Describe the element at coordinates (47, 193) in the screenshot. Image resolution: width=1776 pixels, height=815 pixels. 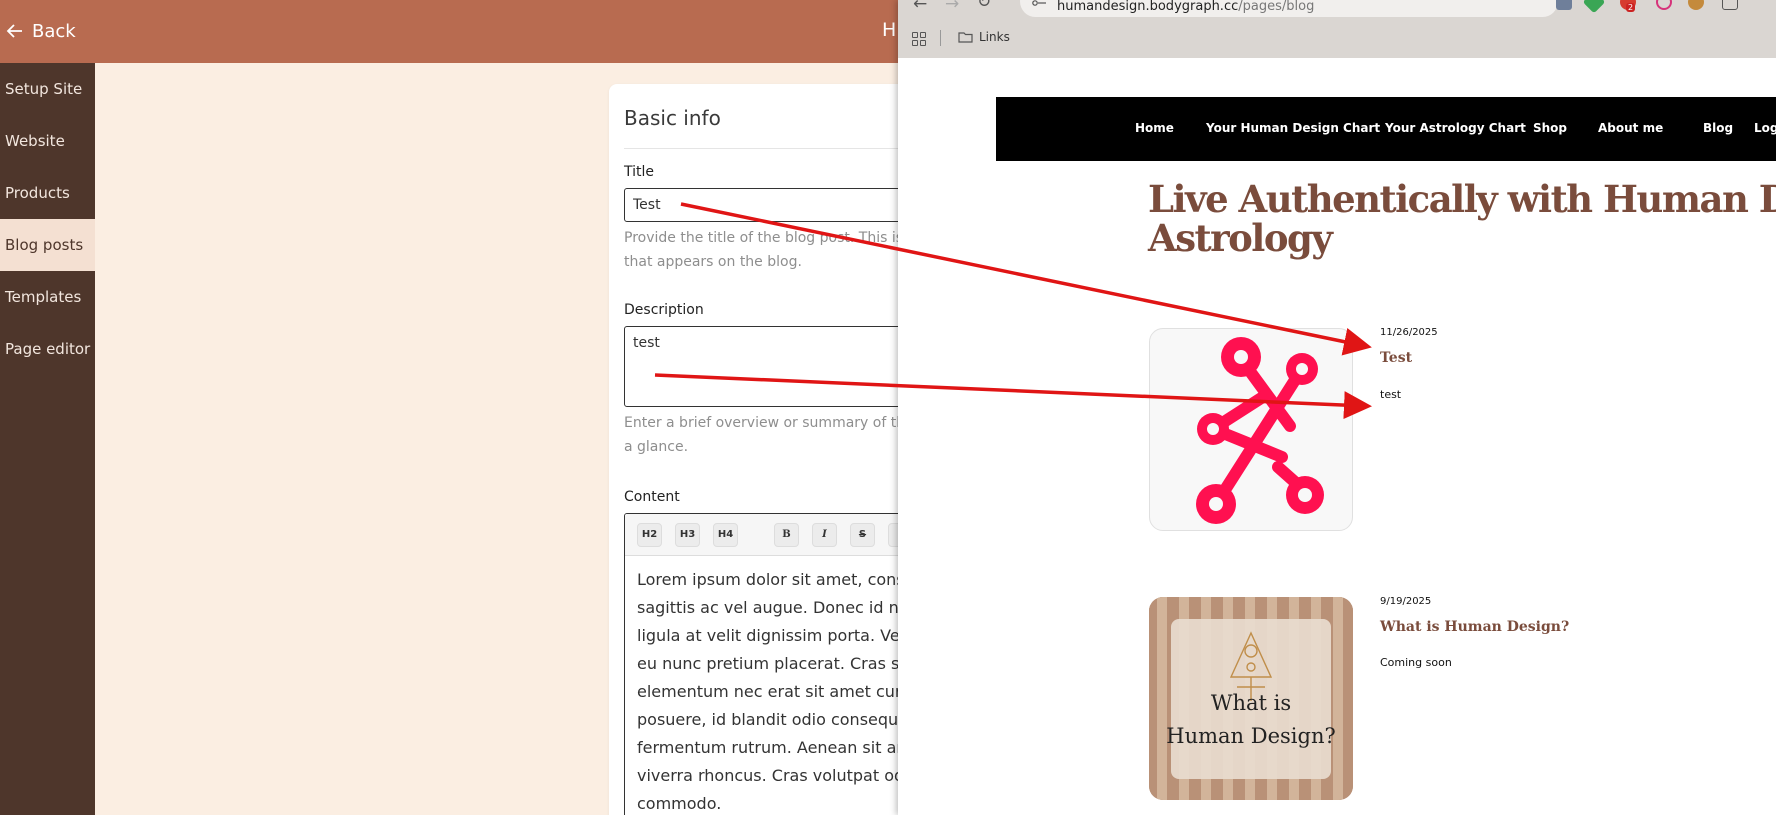
I see `sidebar-item-products: Products` at that location.